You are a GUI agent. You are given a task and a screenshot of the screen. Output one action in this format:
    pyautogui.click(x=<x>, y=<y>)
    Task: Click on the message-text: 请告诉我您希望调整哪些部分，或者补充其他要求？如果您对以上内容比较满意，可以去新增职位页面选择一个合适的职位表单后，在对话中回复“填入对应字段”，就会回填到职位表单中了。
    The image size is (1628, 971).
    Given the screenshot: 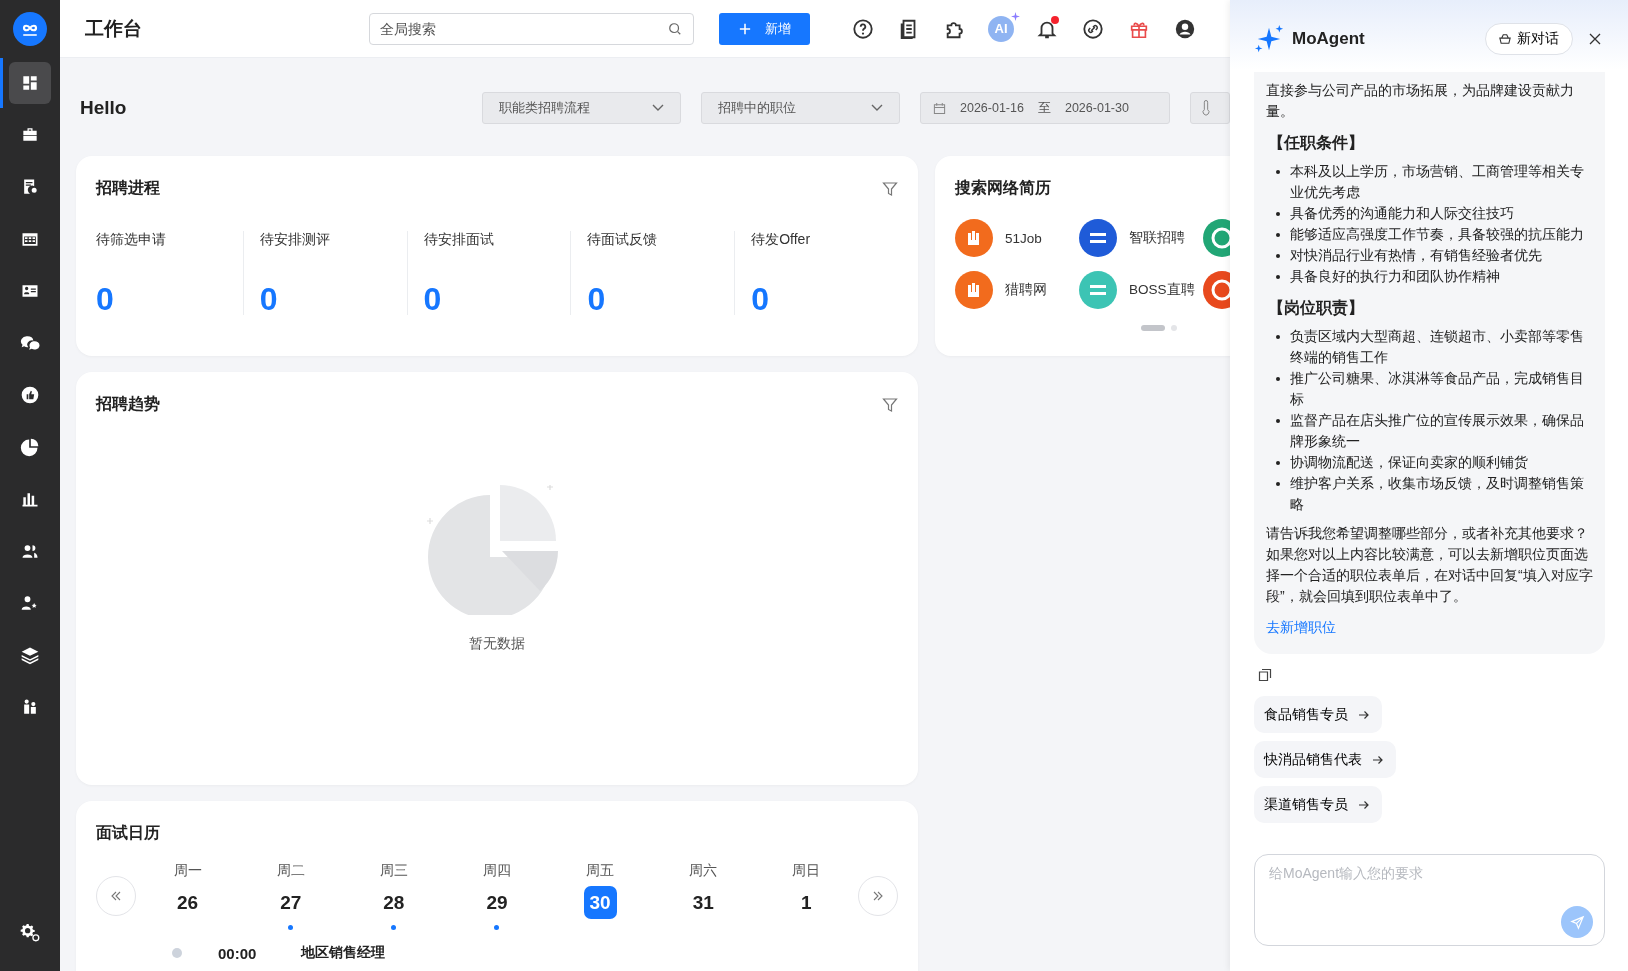 What is the action you would take?
    pyautogui.click(x=1430, y=565)
    